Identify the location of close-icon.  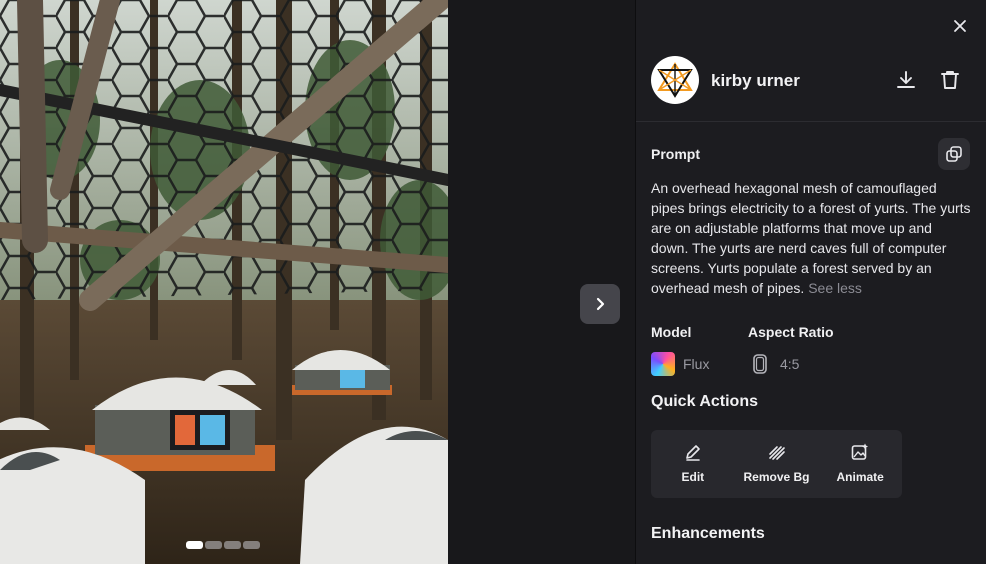
(960, 26).